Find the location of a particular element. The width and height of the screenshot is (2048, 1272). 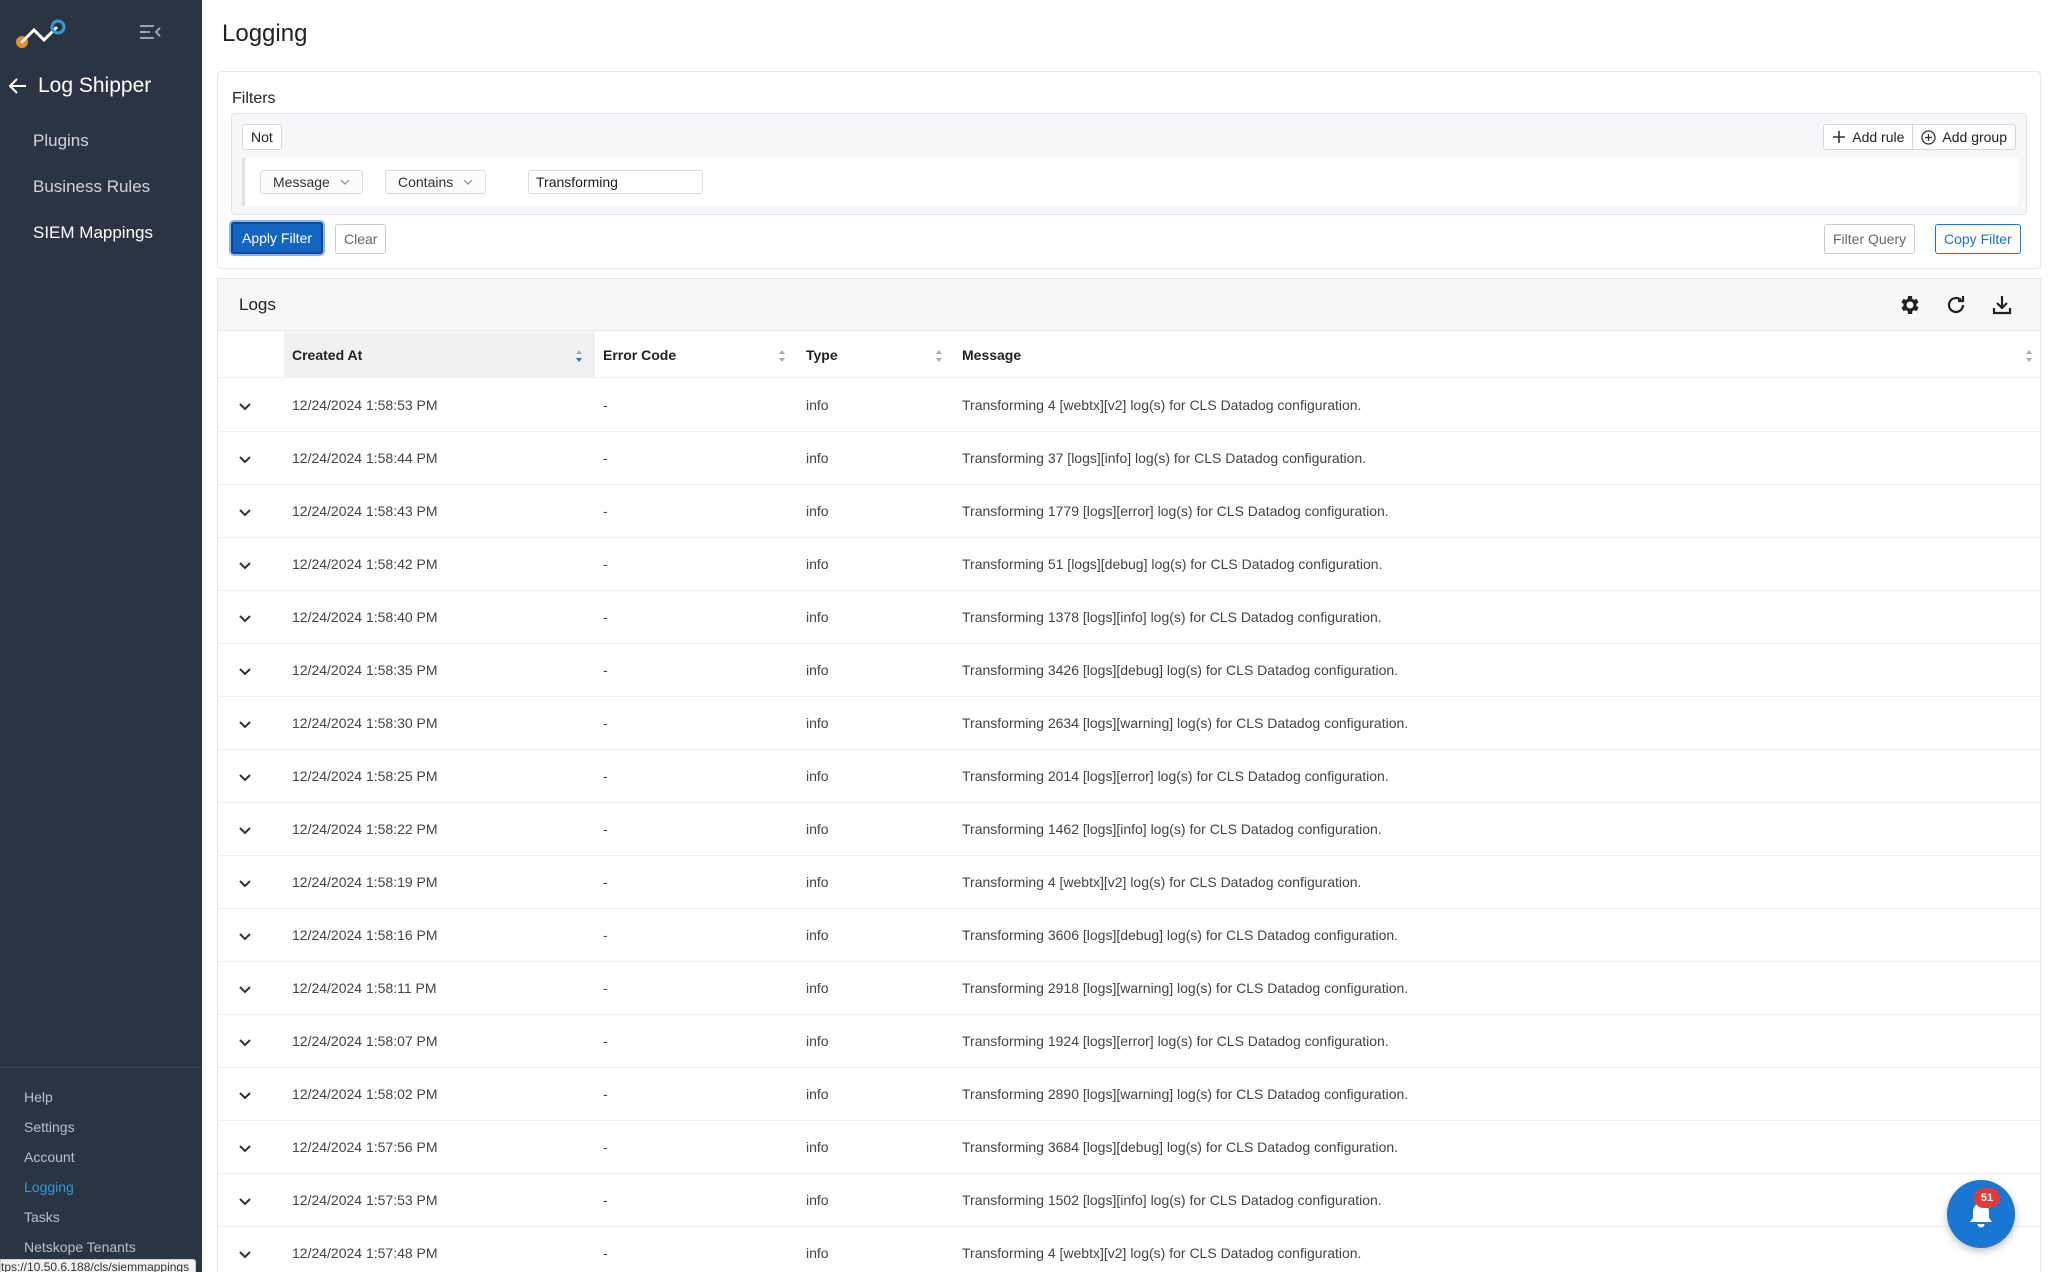

add-group-button: Add group is located at coordinates (1964, 137).